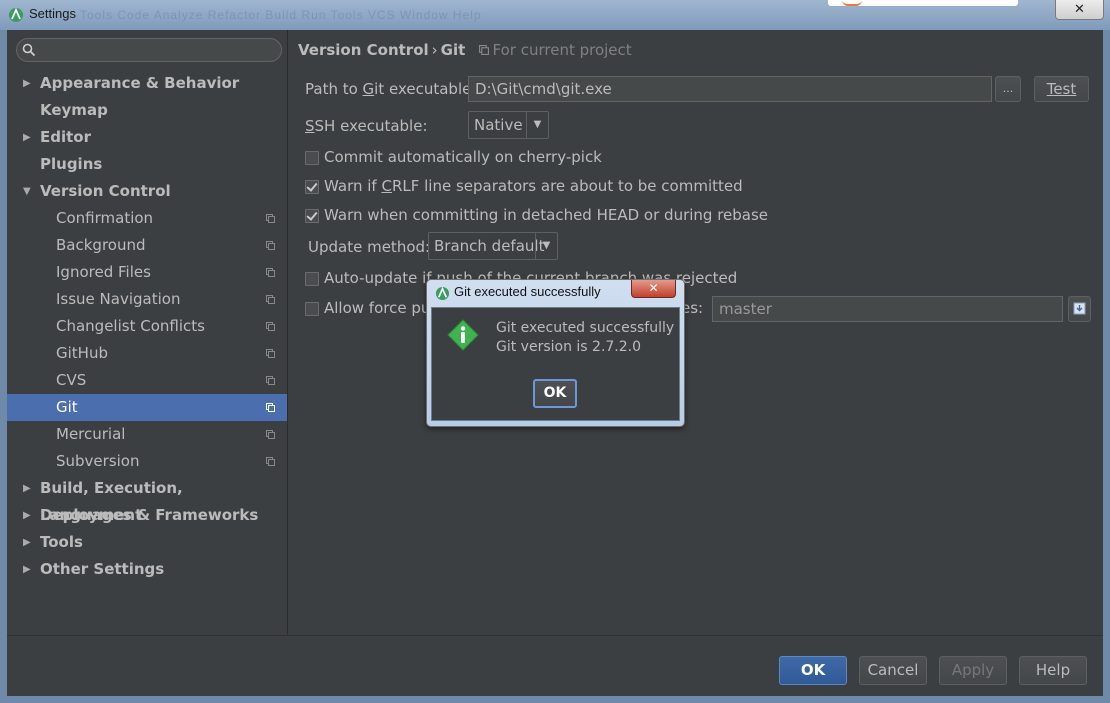  What do you see at coordinates (147, 499) in the screenshot?
I see `sidebar-item-build-execution-deployment: ▶ Build, Execution, Deployment` at bounding box center [147, 499].